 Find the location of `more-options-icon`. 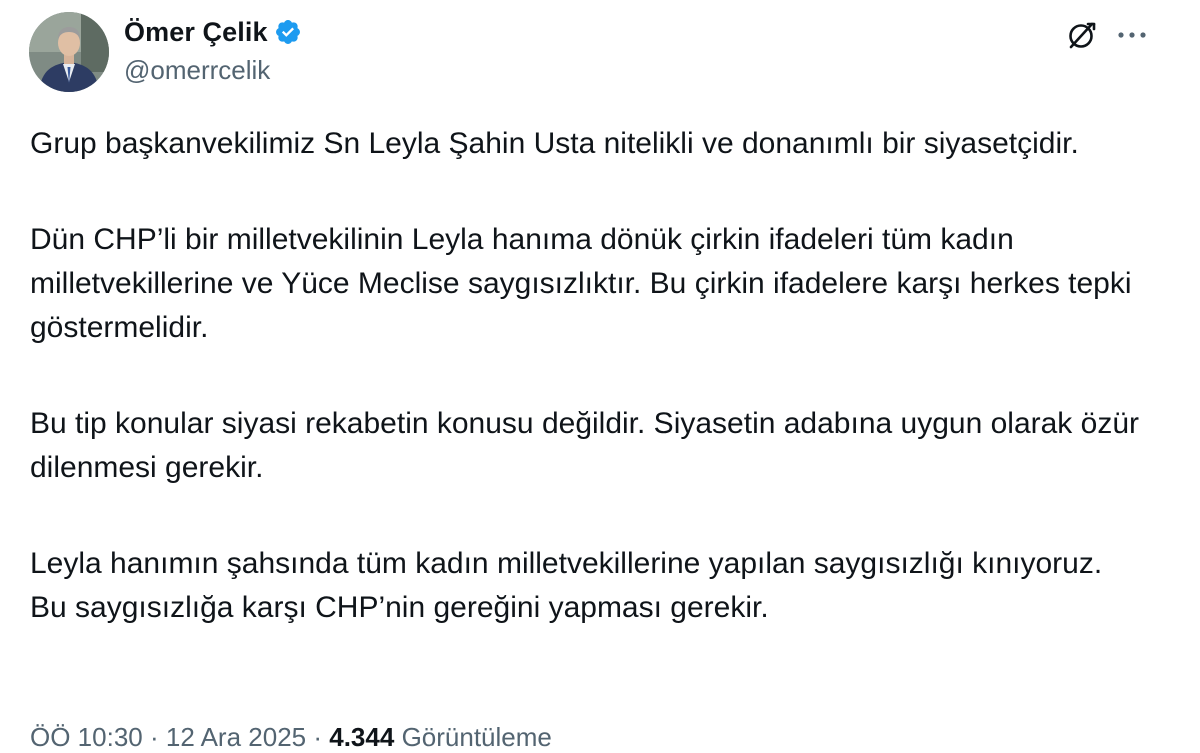

more-options-icon is located at coordinates (1132, 35).